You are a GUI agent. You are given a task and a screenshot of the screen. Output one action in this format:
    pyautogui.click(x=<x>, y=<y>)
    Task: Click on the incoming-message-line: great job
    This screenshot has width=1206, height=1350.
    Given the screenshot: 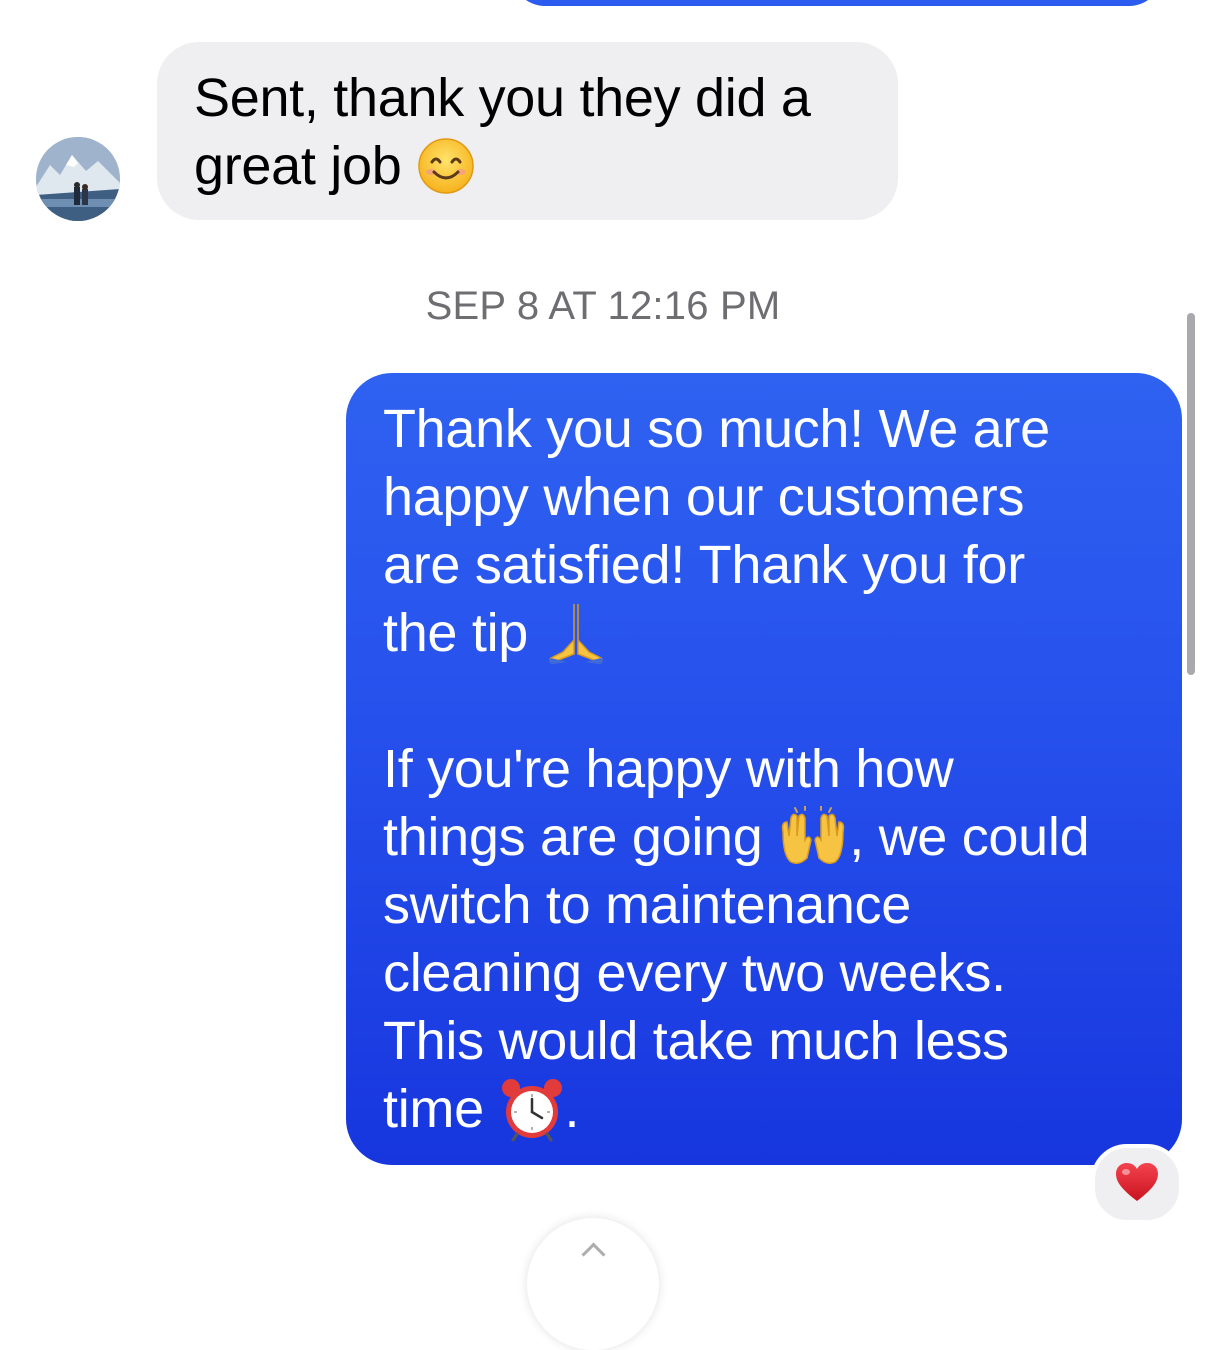 What is the action you would take?
    pyautogui.click(x=528, y=166)
    